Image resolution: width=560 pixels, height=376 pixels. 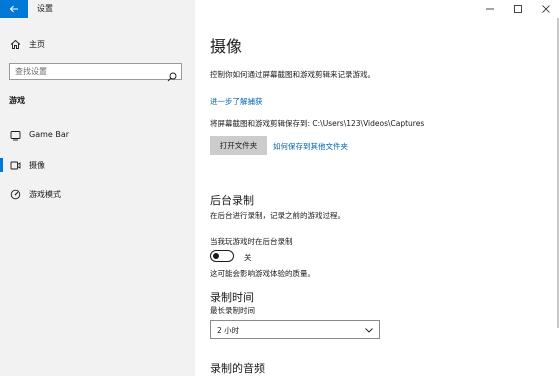 What do you see at coordinates (216, 255) in the screenshot?
I see `toggle-knob` at bounding box center [216, 255].